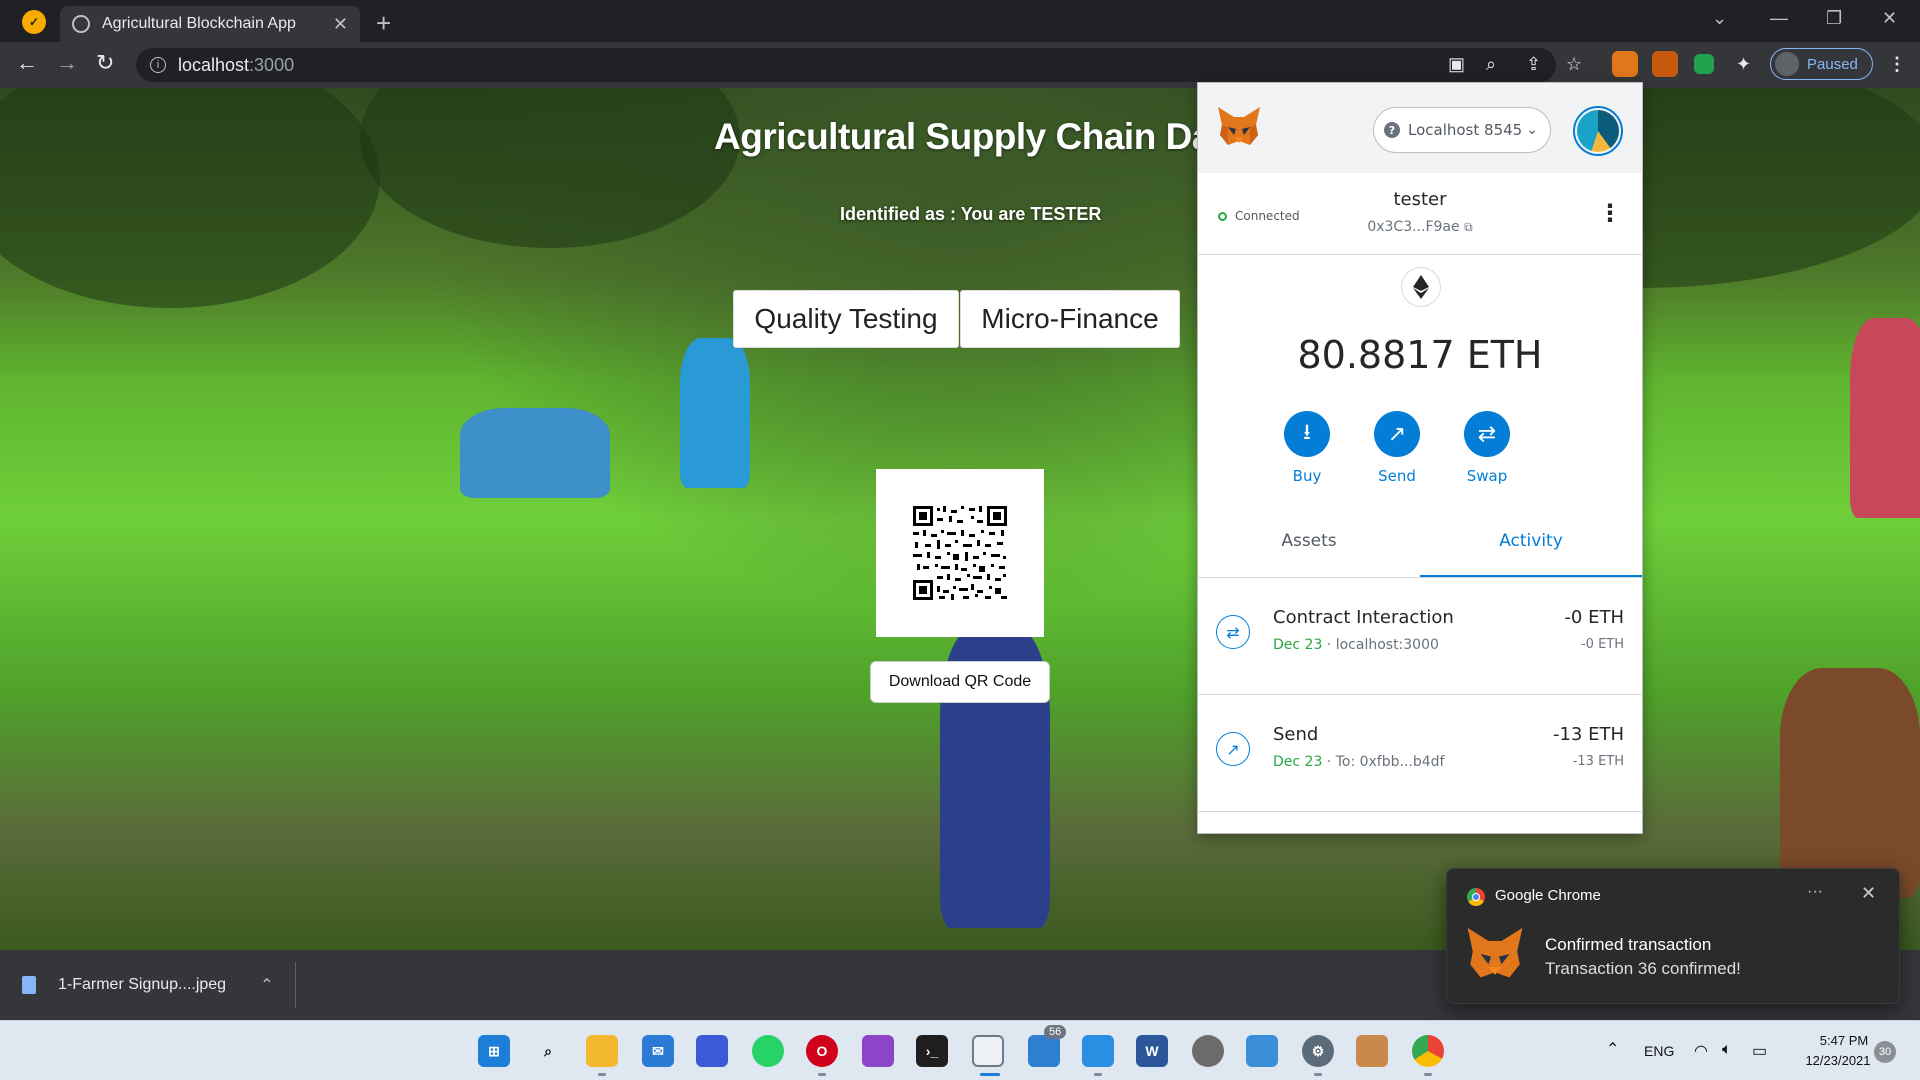 The image size is (1920, 1080). Describe the element at coordinates (988, 1051) in the screenshot. I see `snipping-tool-icon` at that location.